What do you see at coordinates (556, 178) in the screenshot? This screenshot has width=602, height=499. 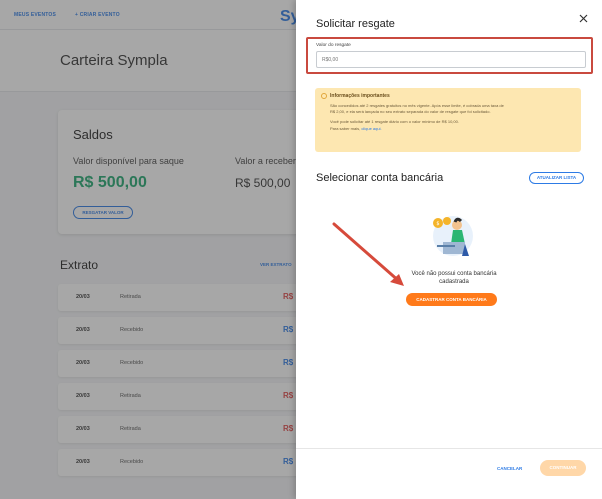 I see `refresh-list-button: ATUALIZAR LISTA` at bounding box center [556, 178].